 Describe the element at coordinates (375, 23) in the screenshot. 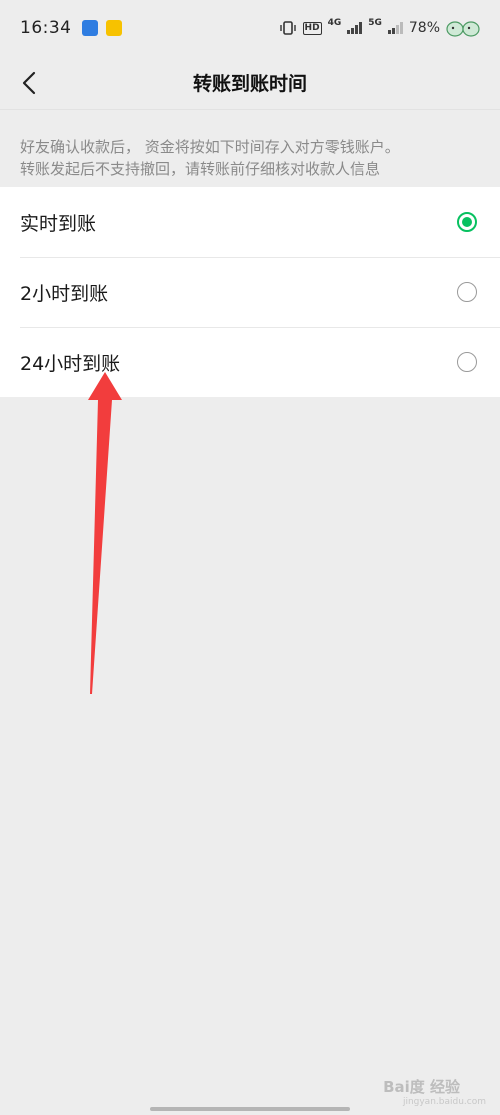

I see `network-type-label: 5G` at that location.